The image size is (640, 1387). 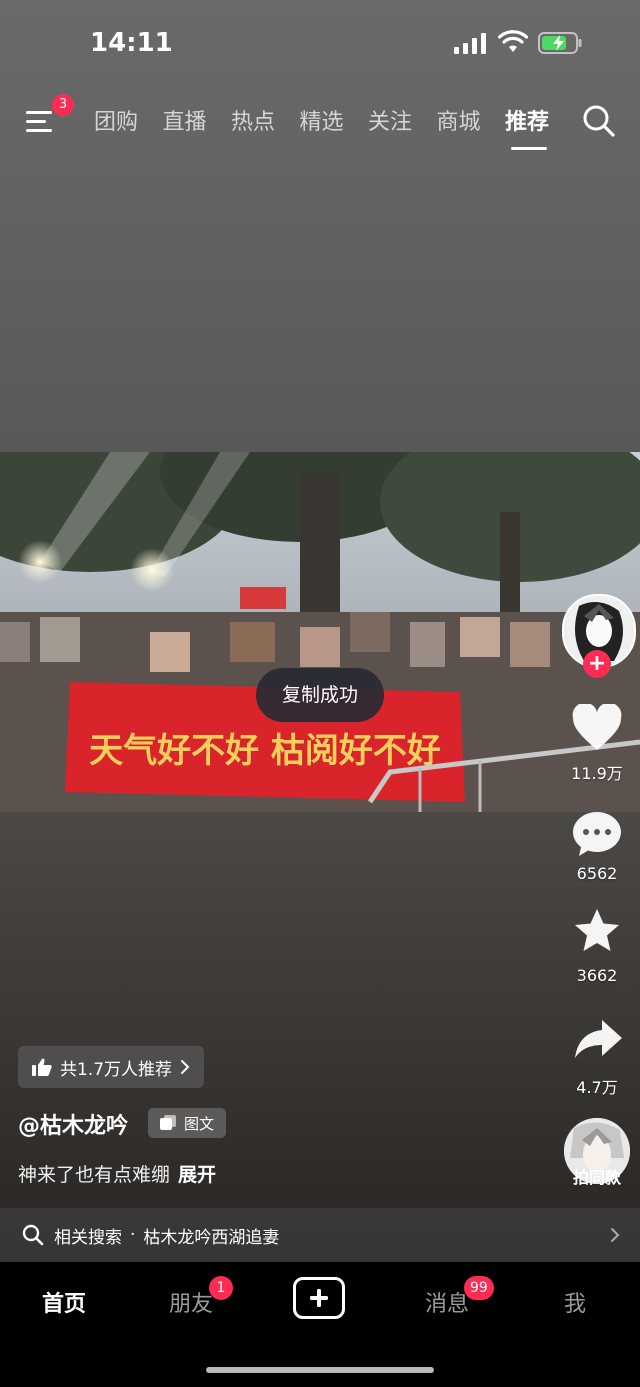 I want to click on favorite-count: 3662, so click(x=597, y=975).